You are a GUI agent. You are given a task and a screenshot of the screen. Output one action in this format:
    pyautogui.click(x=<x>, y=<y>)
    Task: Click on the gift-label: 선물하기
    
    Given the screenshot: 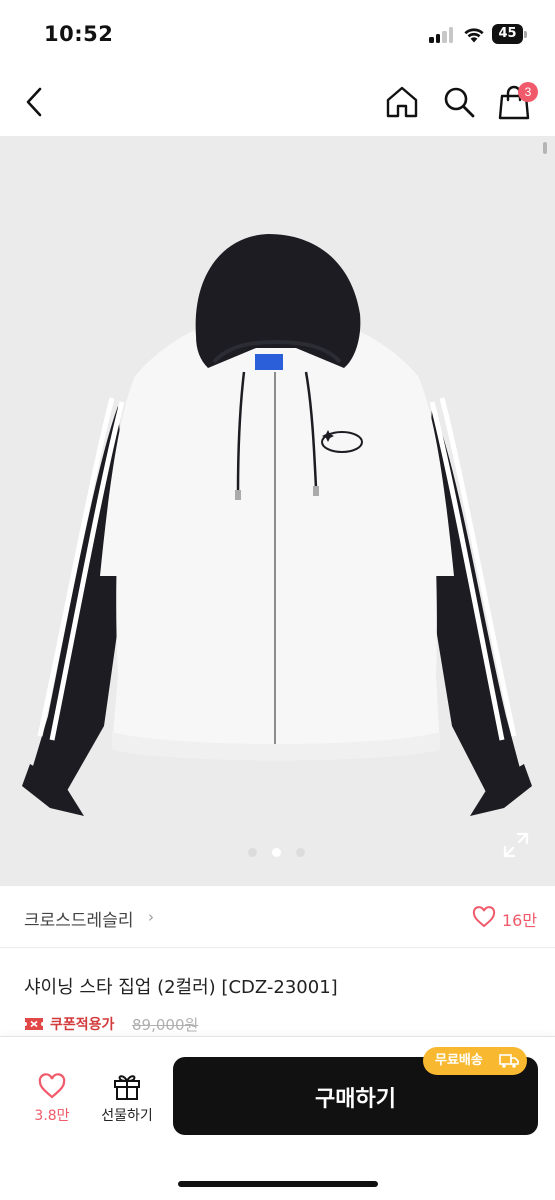 What is the action you would take?
    pyautogui.click(x=127, y=1116)
    